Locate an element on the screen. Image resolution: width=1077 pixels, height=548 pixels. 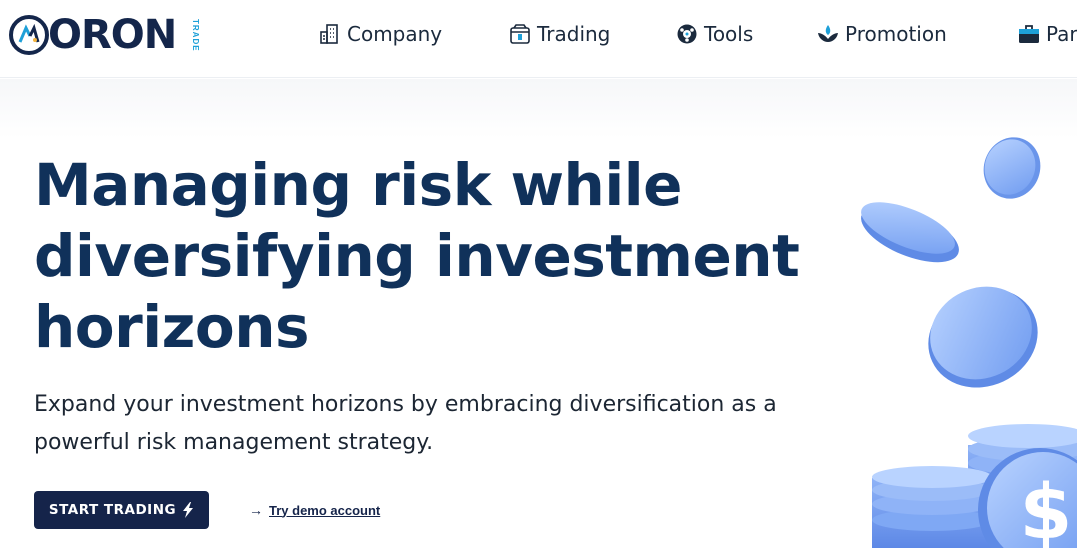
nav-label: Promotion is located at coordinates (896, 34).